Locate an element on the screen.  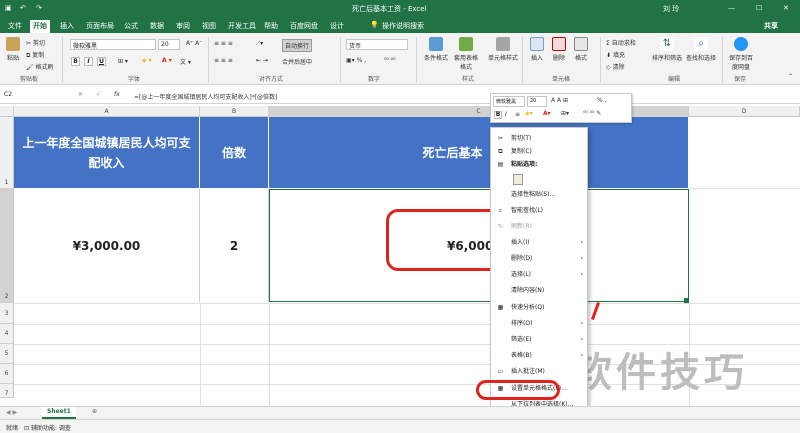
row-header-1: 1 is located at coordinates (7, 153).